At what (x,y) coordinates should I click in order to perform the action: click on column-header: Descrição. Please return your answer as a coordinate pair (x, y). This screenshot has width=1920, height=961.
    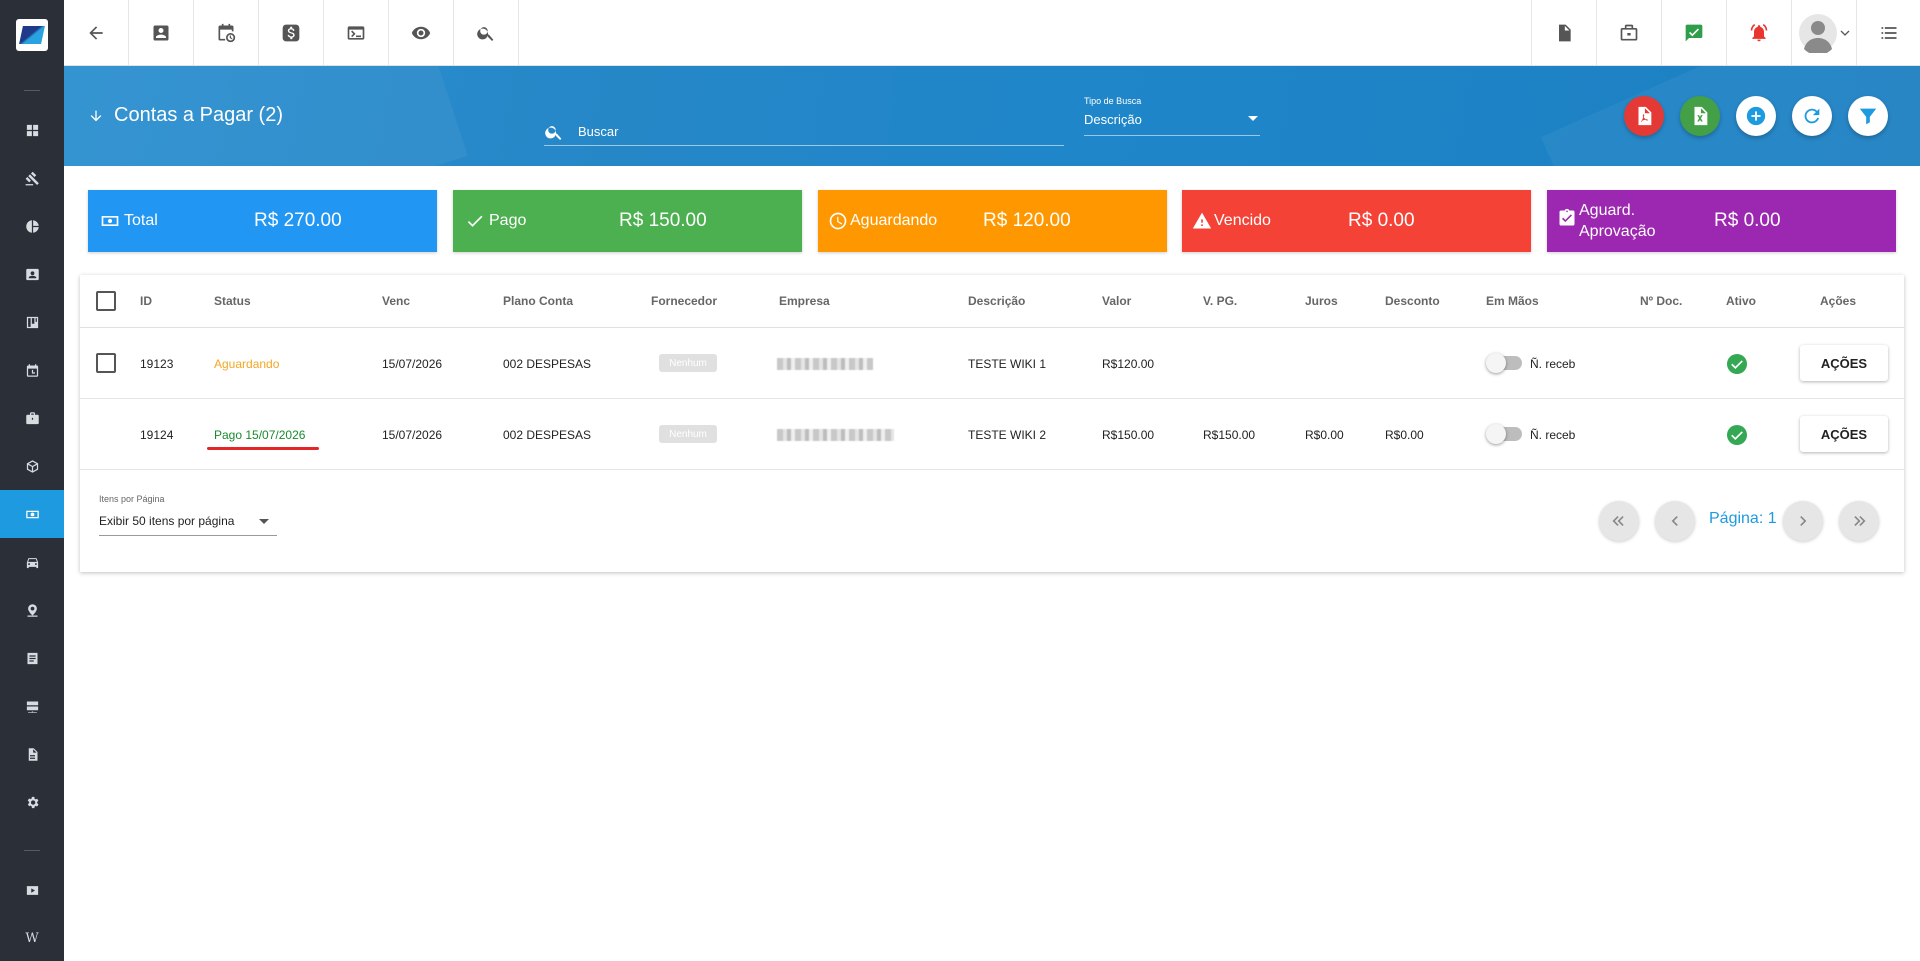
    Looking at the image, I should click on (996, 301).